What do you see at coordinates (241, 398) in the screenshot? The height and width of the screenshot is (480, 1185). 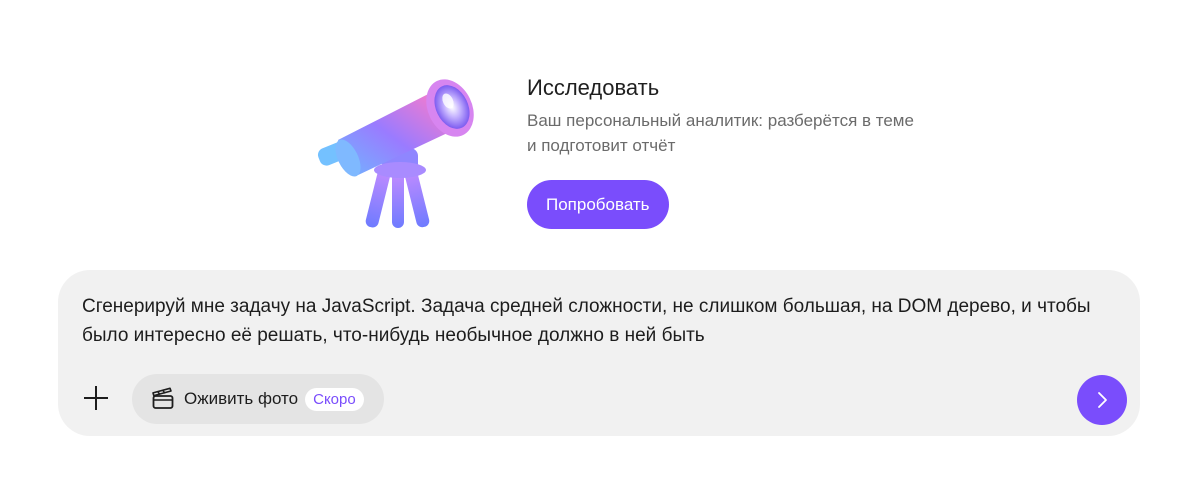 I see `chip-label: Оживить фото` at bounding box center [241, 398].